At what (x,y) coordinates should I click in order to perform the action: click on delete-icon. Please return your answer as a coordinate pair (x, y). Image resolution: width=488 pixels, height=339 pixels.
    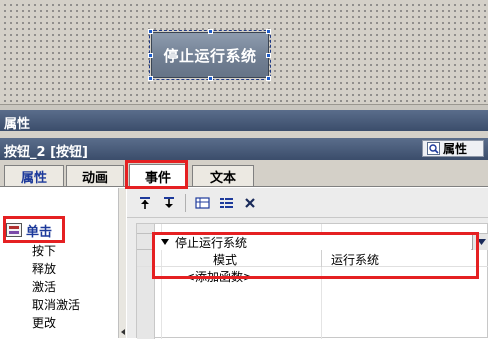
    Looking at the image, I should click on (250, 202).